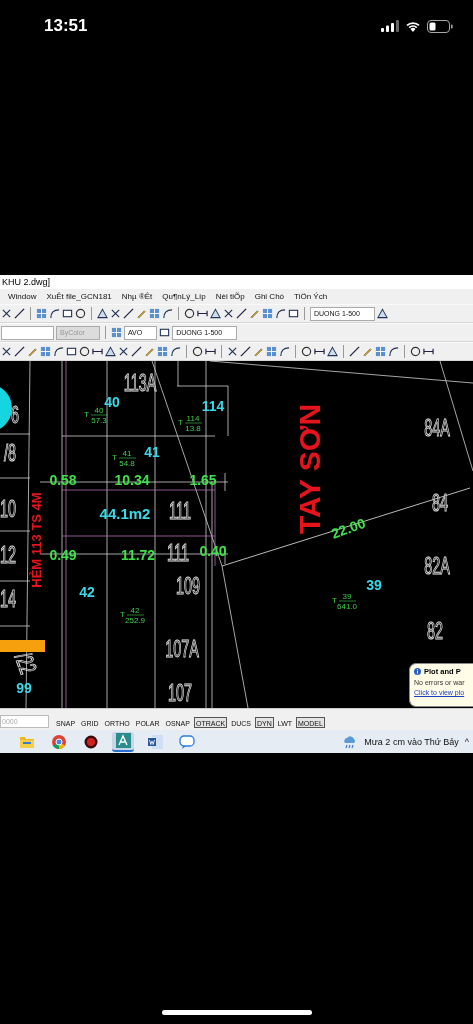  What do you see at coordinates (27, 741) in the screenshot?
I see `folder-icon` at bounding box center [27, 741].